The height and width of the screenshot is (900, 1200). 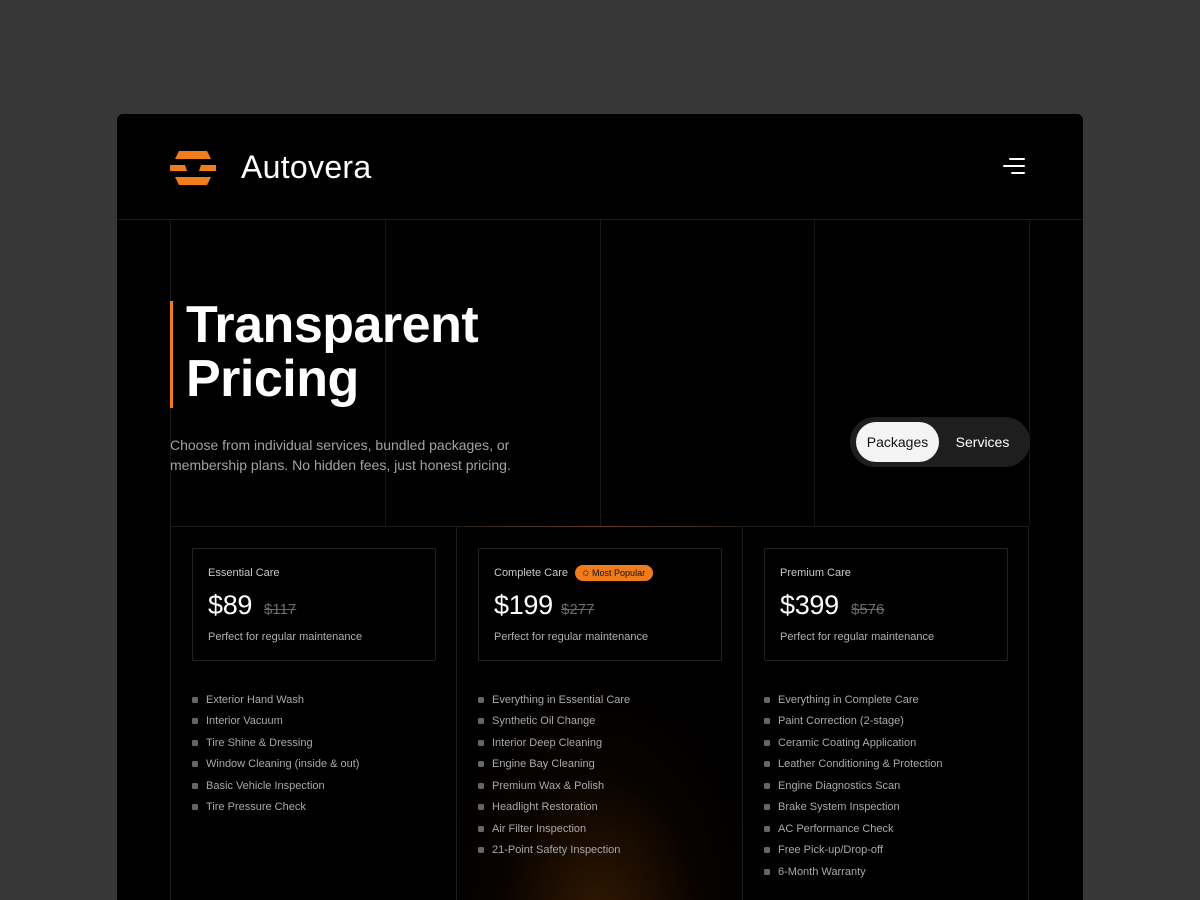 I want to click on feature-item: Window Cleaning (inside & out), so click(x=275, y=765).